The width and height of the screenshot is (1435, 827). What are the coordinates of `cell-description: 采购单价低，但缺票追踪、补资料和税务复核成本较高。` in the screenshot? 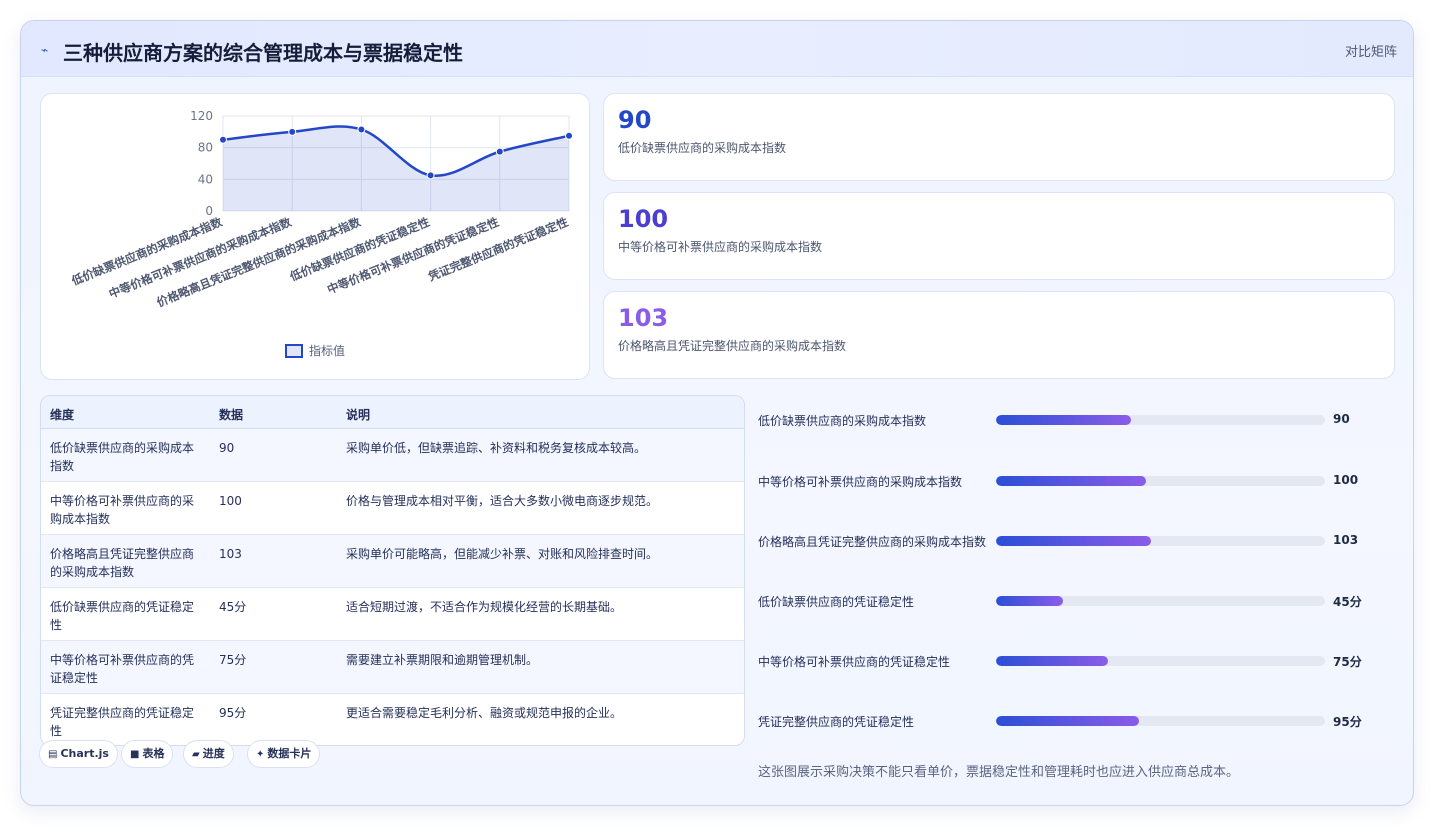 It's located at (496, 448).